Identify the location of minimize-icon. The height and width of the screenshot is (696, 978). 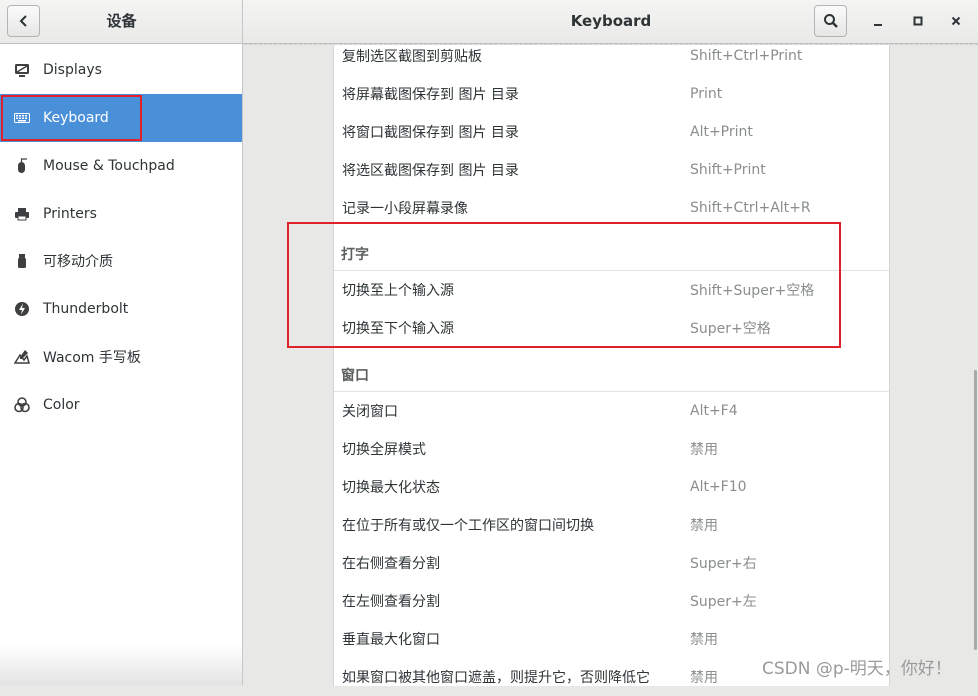
(878, 25).